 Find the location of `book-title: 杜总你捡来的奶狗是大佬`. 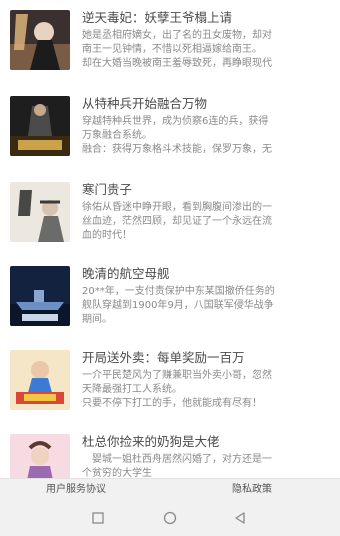

book-title: 杜总你捡来的奶狗是大佬 is located at coordinates (206, 442).